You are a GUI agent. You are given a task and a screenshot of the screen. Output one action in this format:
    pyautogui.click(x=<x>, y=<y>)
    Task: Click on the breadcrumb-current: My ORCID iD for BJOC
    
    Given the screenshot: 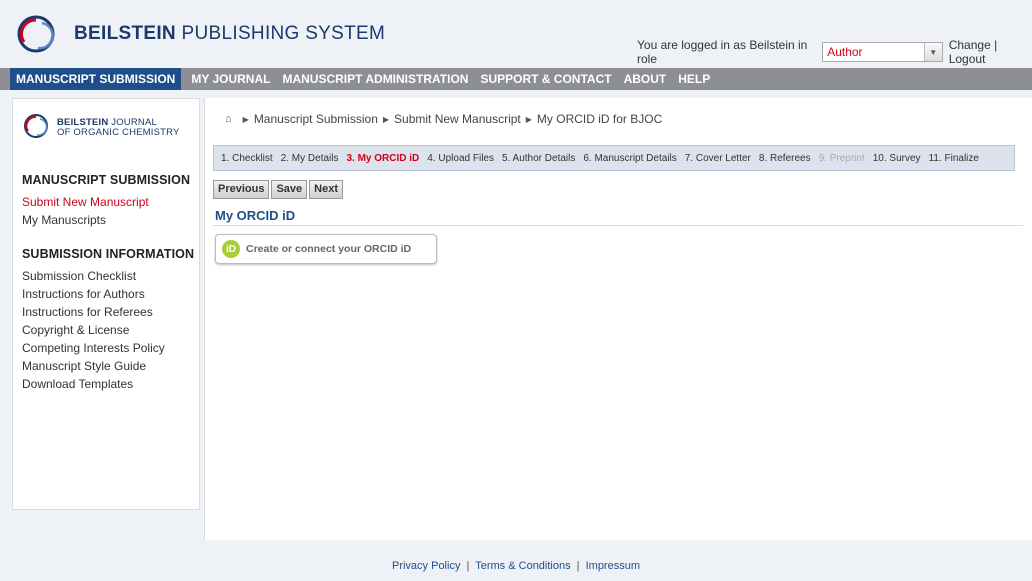 What is the action you would take?
    pyautogui.click(x=599, y=119)
    